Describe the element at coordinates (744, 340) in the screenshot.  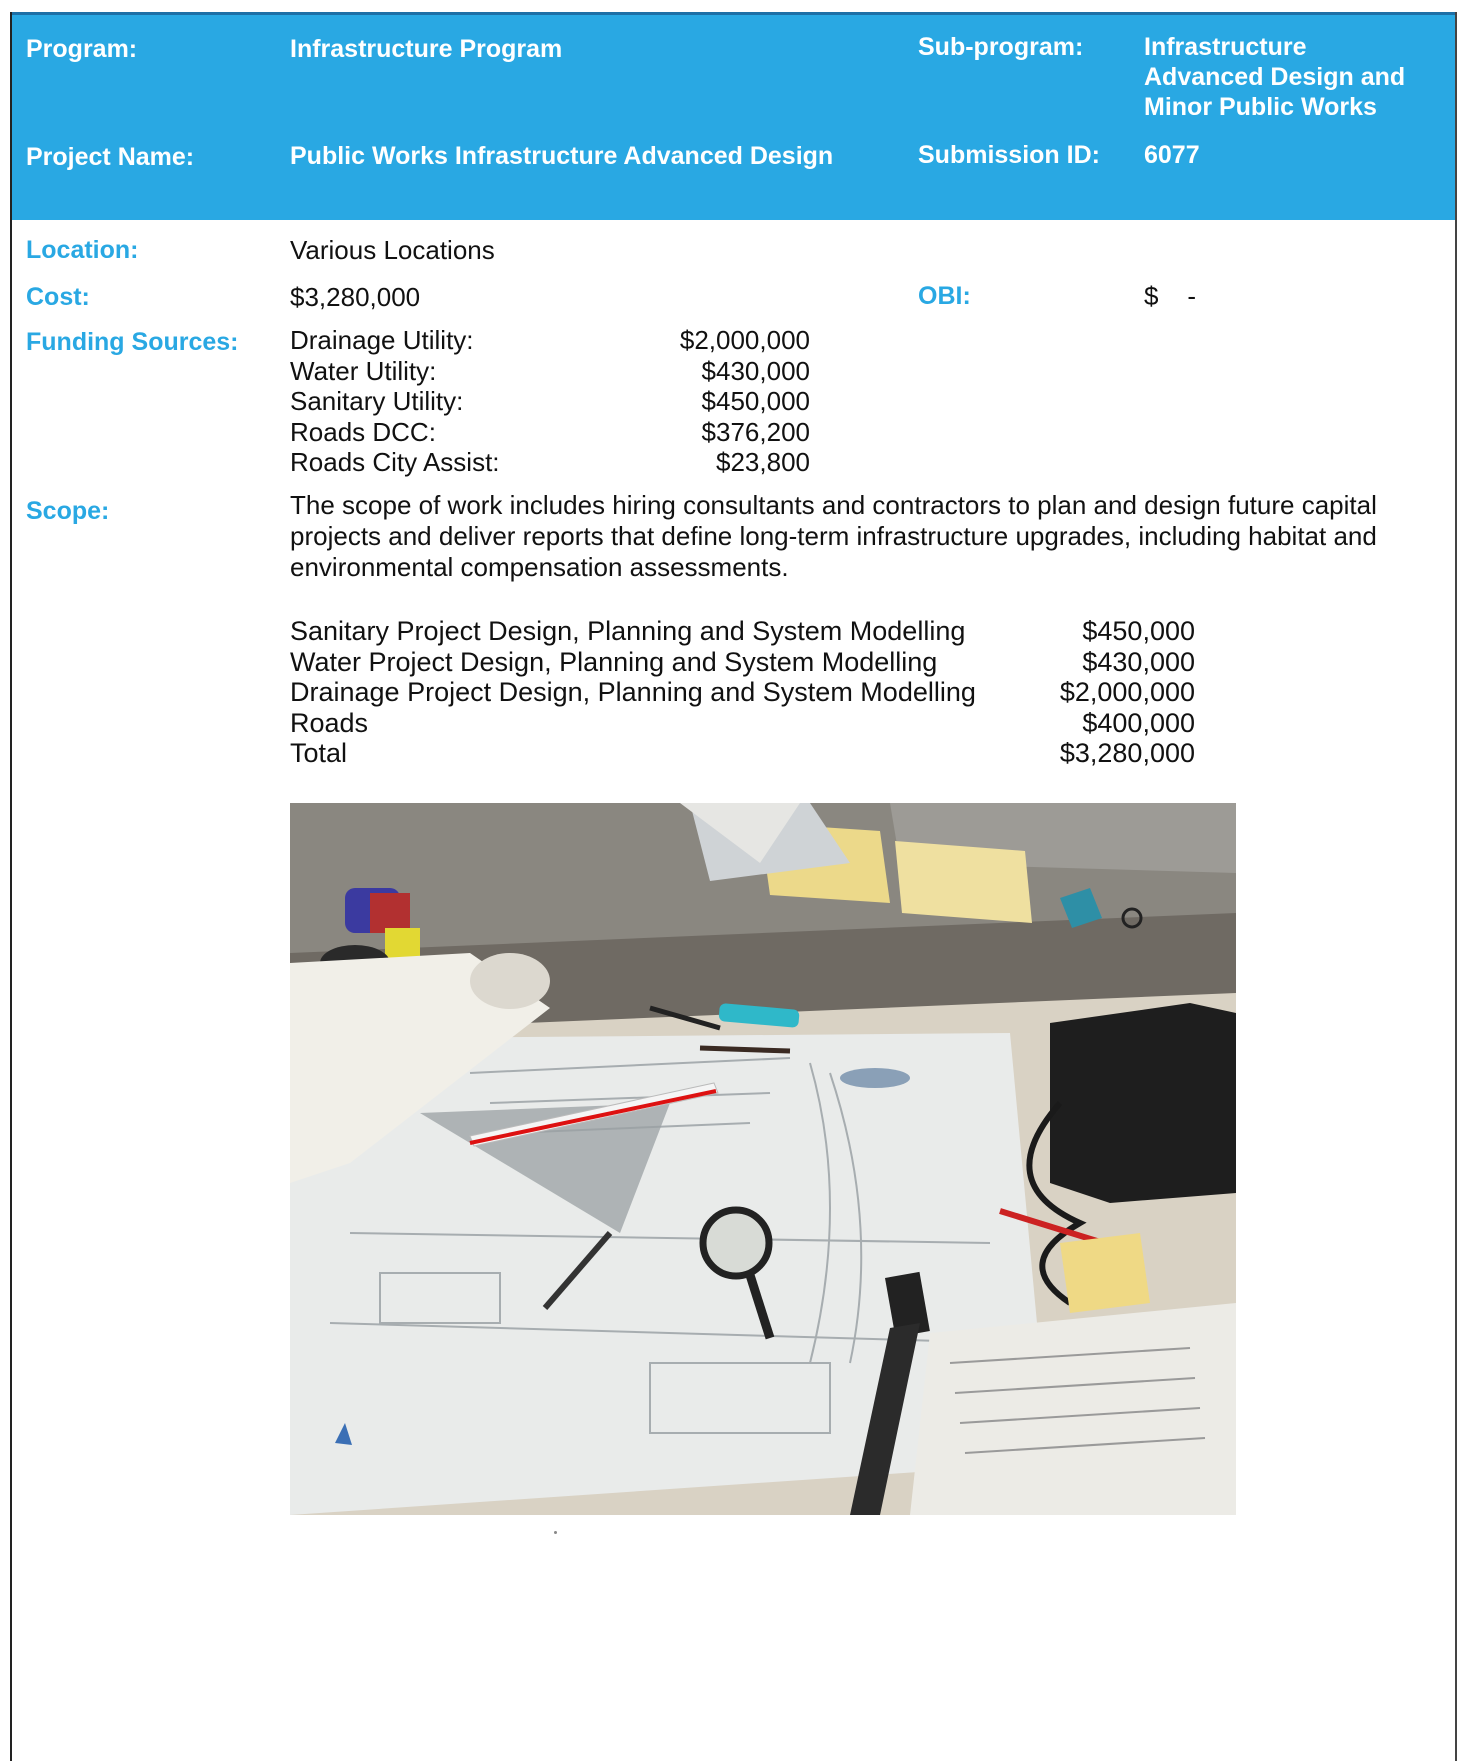
I see `funding-amount: $2,000,000` at that location.